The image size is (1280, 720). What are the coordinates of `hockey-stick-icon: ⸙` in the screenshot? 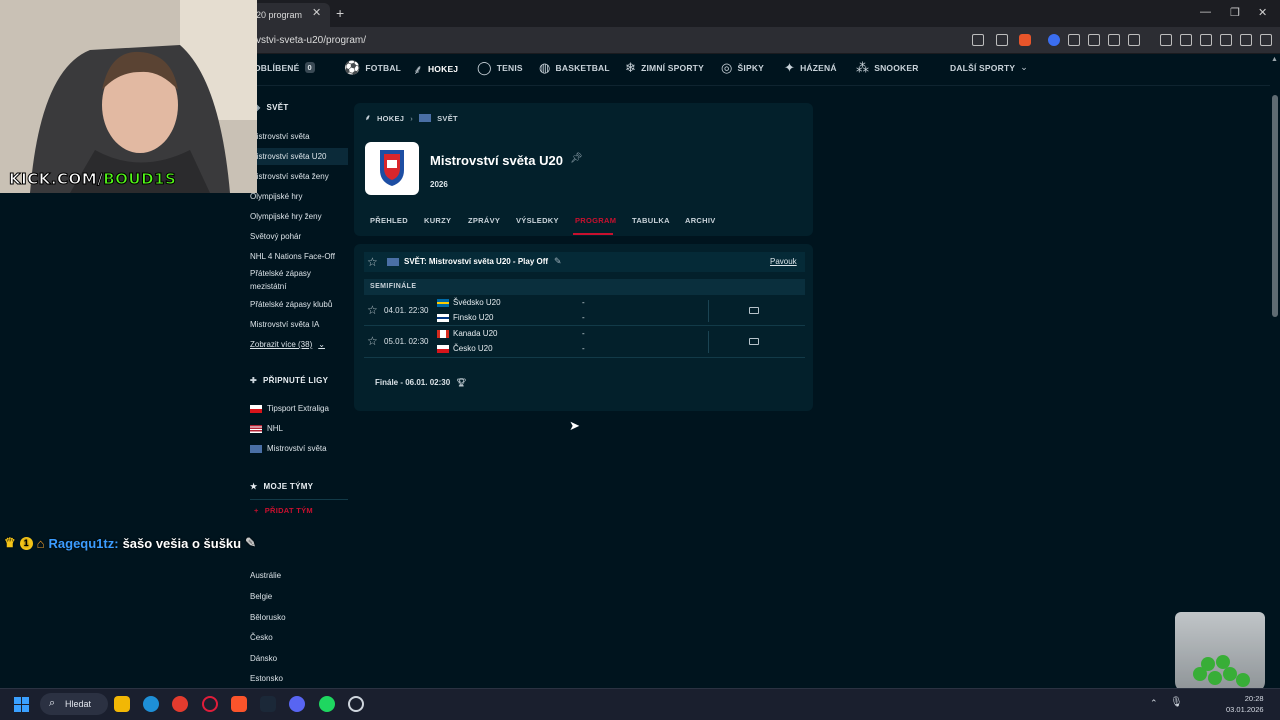 It's located at (368, 117).